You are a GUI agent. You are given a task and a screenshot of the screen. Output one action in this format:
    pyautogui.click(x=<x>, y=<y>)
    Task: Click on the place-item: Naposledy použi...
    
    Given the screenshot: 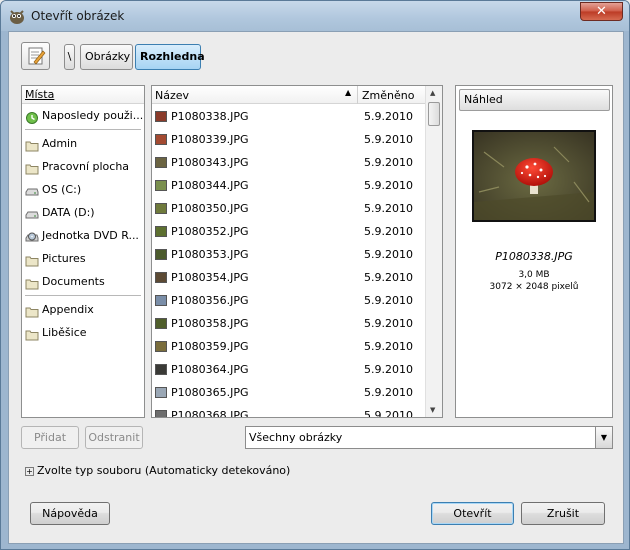 What is the action you would take?
    pyautogui.click(x=83, y=115)
    